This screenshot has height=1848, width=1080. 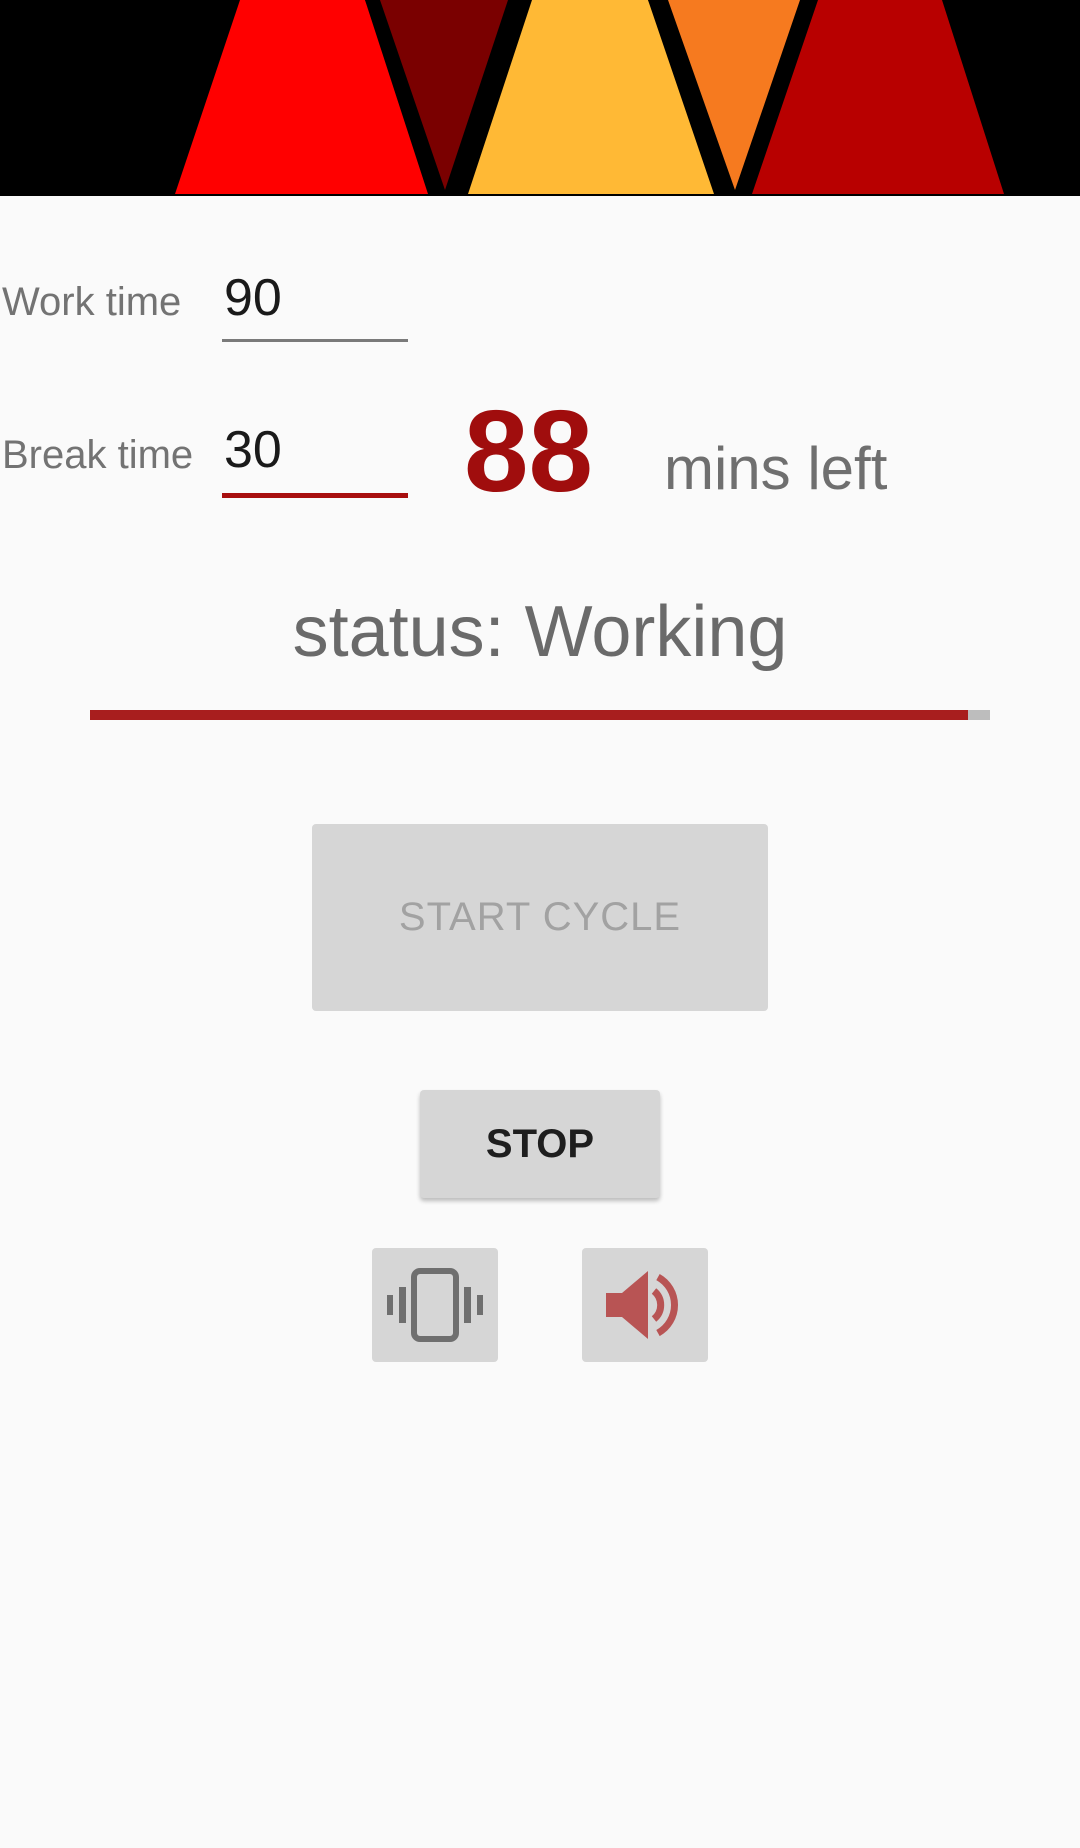 What do you see at coordinates (316, 450) in the screenshot?
I see `break-time-input` at bounding box center [316, 450].